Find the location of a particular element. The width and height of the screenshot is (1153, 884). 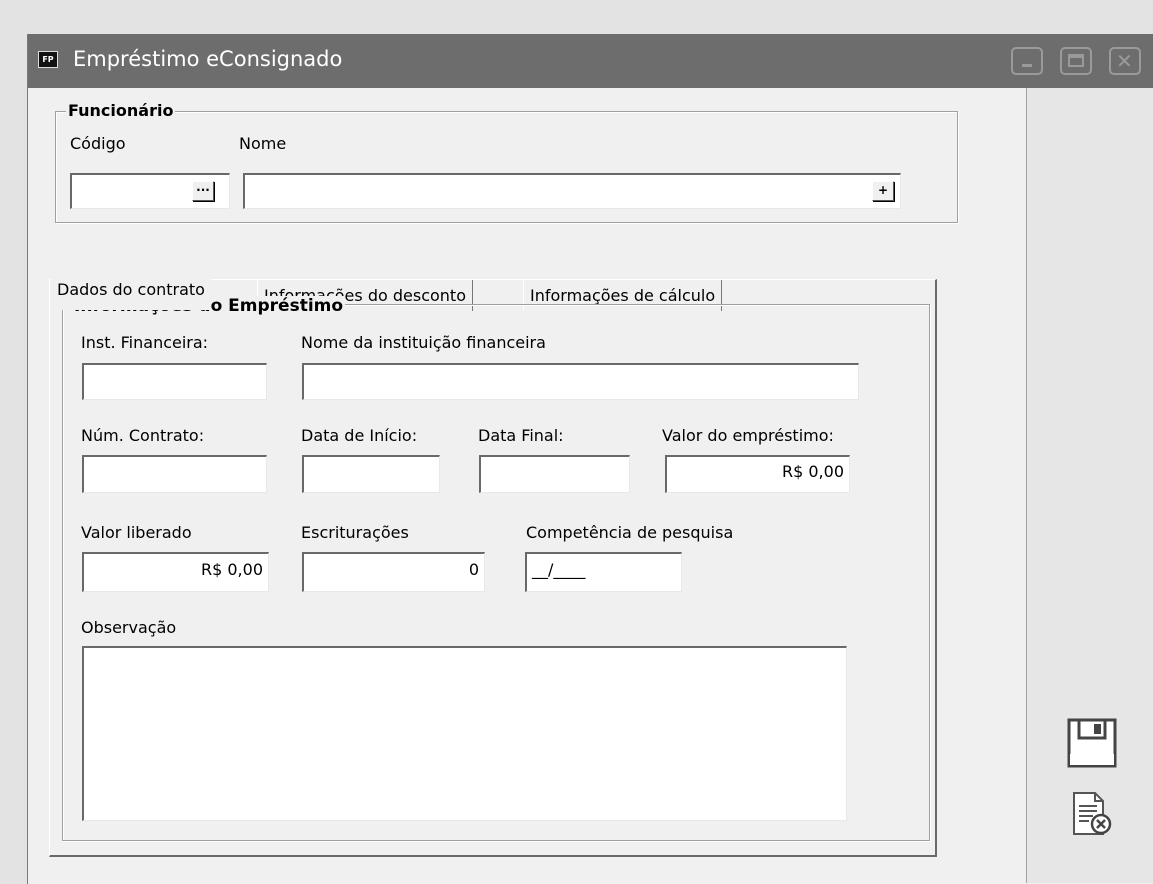

escrituracoes-label: Escriturações is located at coordinates (355, 532).